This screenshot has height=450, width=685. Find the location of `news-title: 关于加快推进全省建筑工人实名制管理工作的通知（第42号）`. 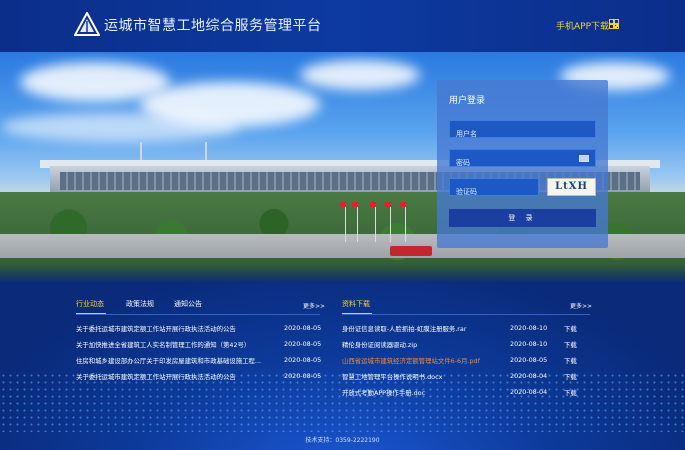

news-title: 关于加快推进全省建筑工人实名制管理工作的通知（第42号） is located at coordinates (176, 344).